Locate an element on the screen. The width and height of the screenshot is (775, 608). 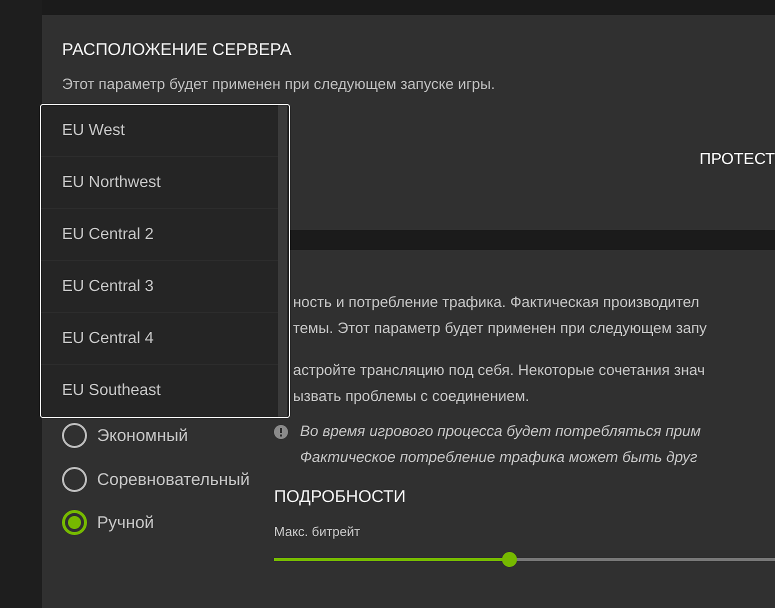
slider-label: Макс. битрейт is located at coordinates (317, 531).